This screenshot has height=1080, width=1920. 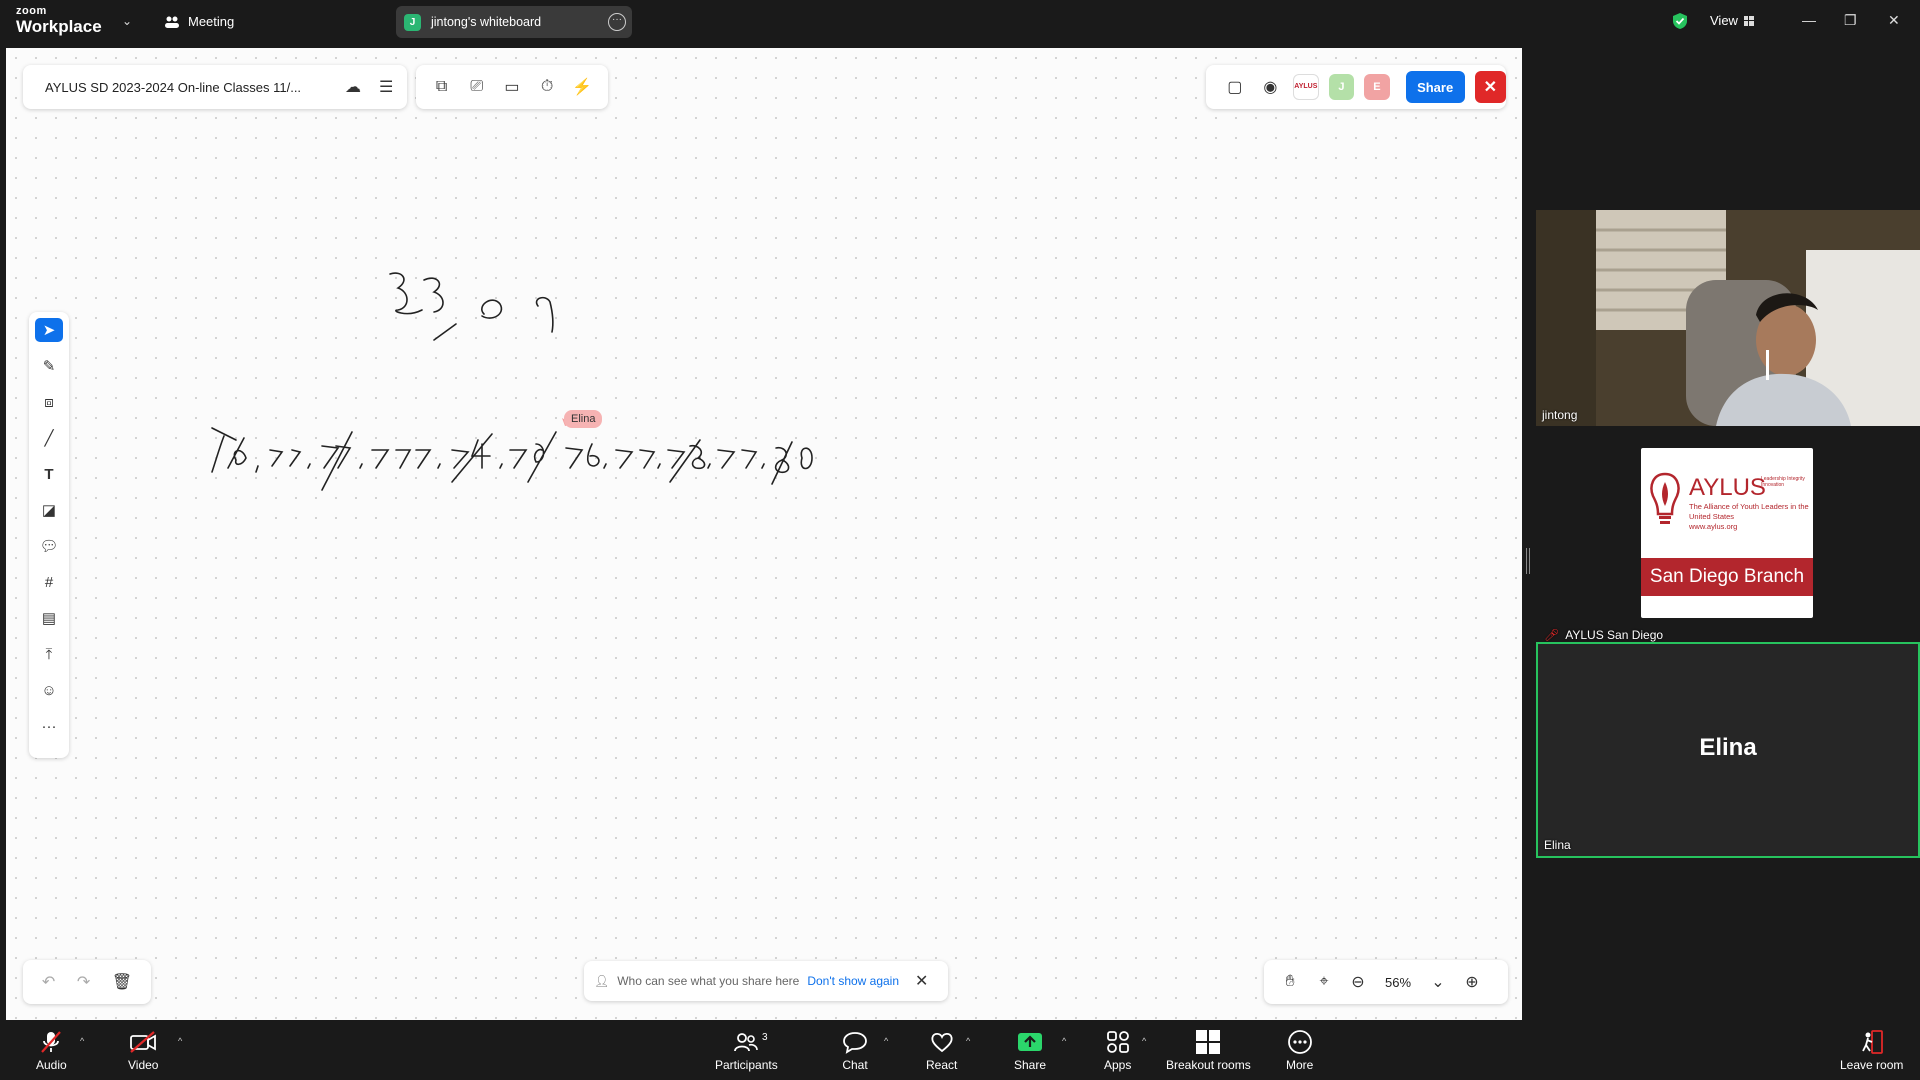 What do you see at coordinates (1030, 1065) in the screenshot?
I see `share-label: Share` at bounding box center [1030, 1065].